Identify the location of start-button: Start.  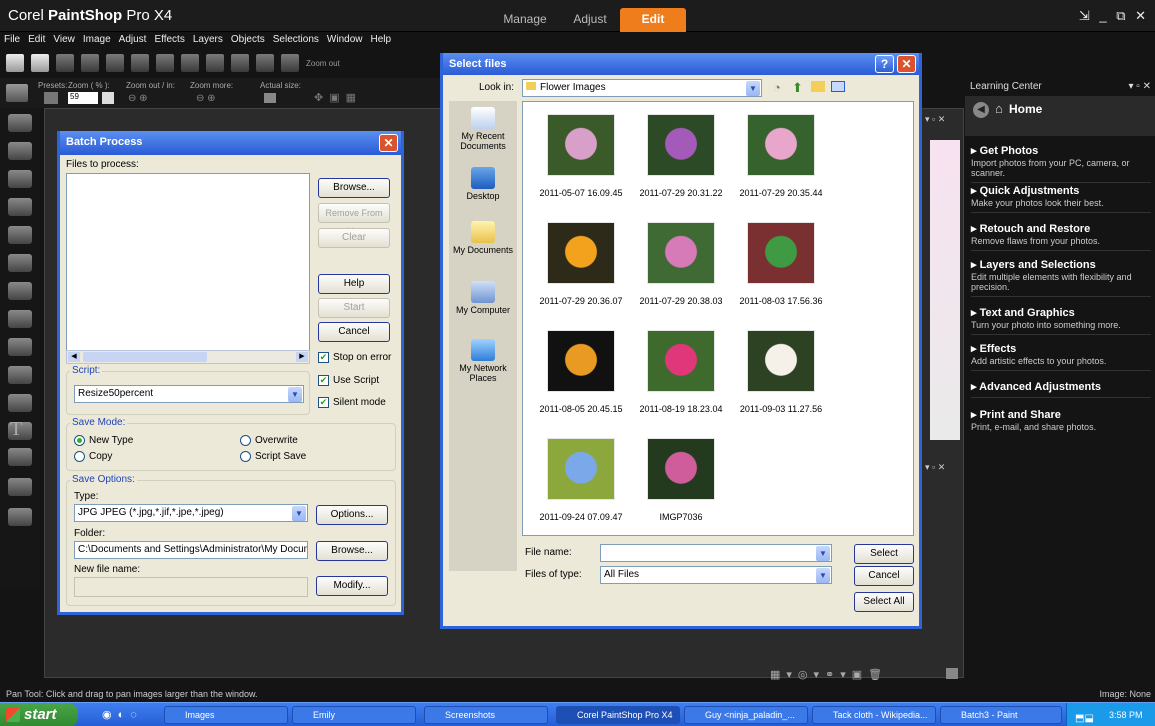
(354, 308).